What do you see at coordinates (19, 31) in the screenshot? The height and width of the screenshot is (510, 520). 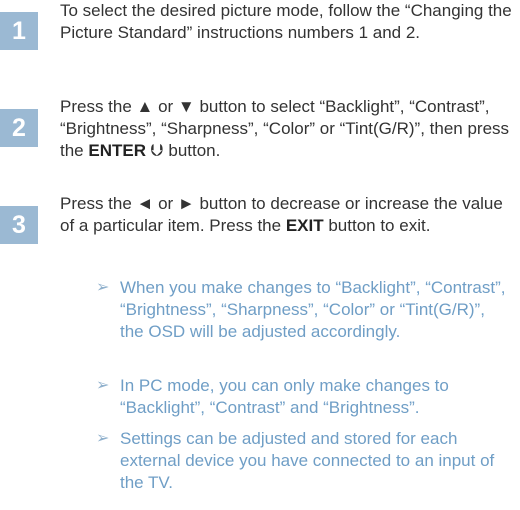 I see `step-number-badge: 1` at bounding box center [19, 31].